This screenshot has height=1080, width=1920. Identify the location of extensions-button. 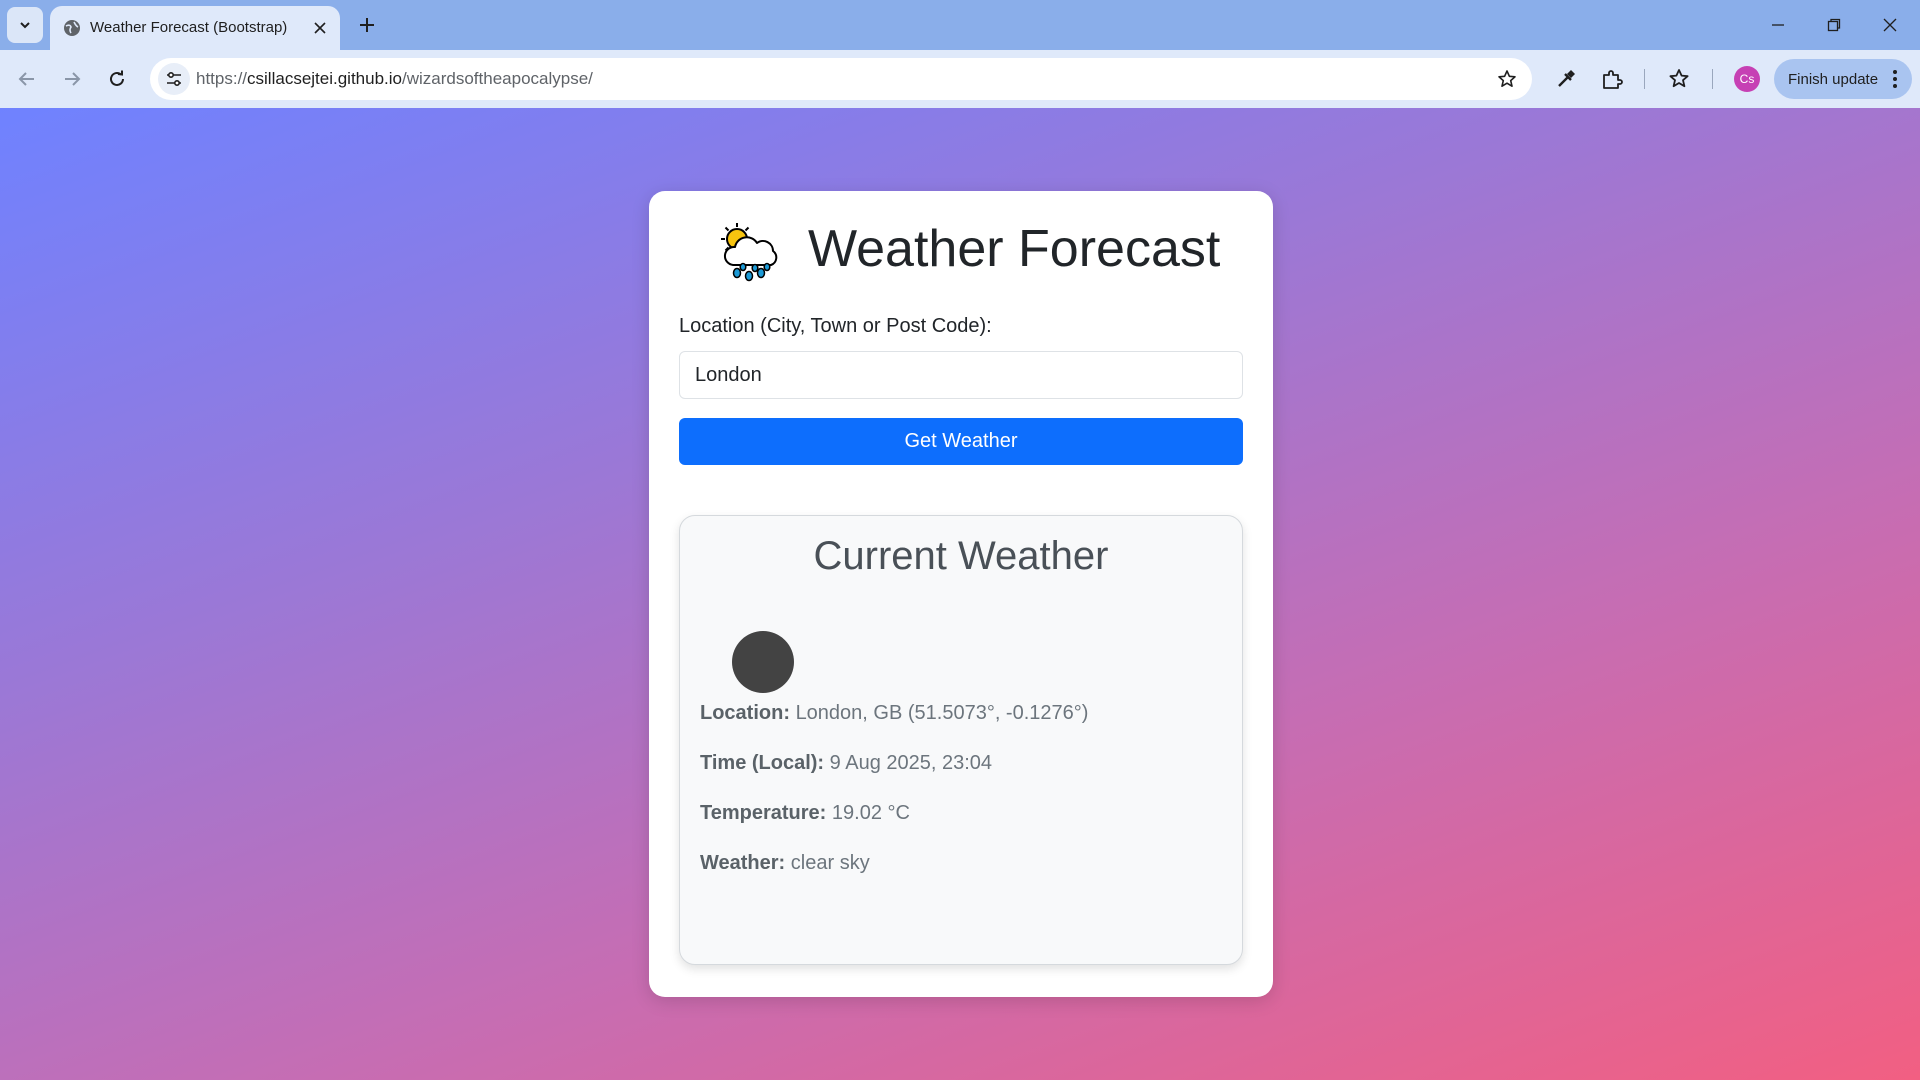
(1612, 79).